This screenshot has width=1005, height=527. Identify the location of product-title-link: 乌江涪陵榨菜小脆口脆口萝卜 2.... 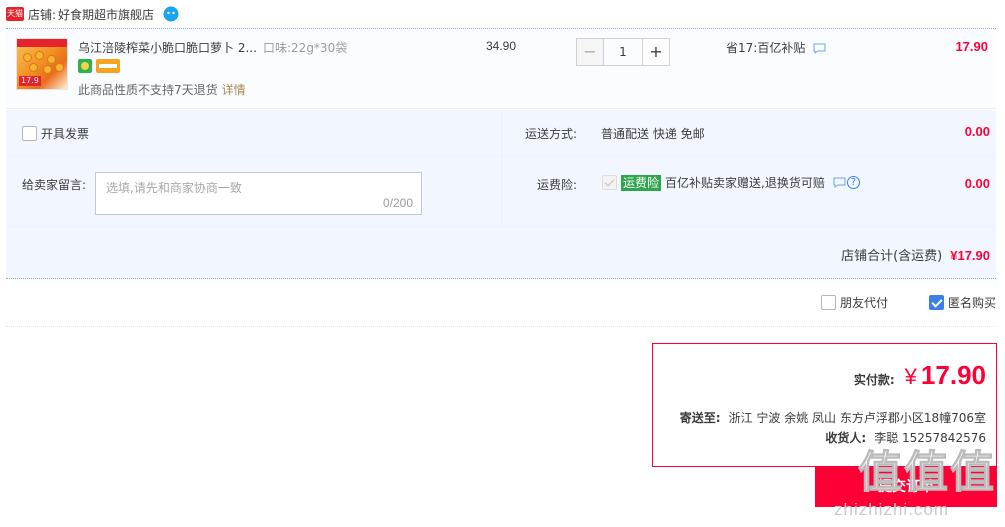
(167, 47).